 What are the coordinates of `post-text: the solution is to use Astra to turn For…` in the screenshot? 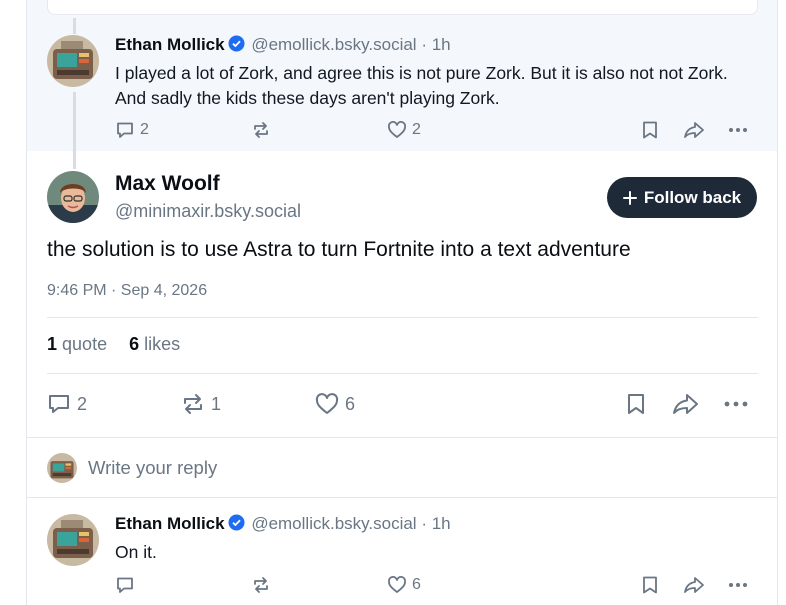 It's located at (339, 249).